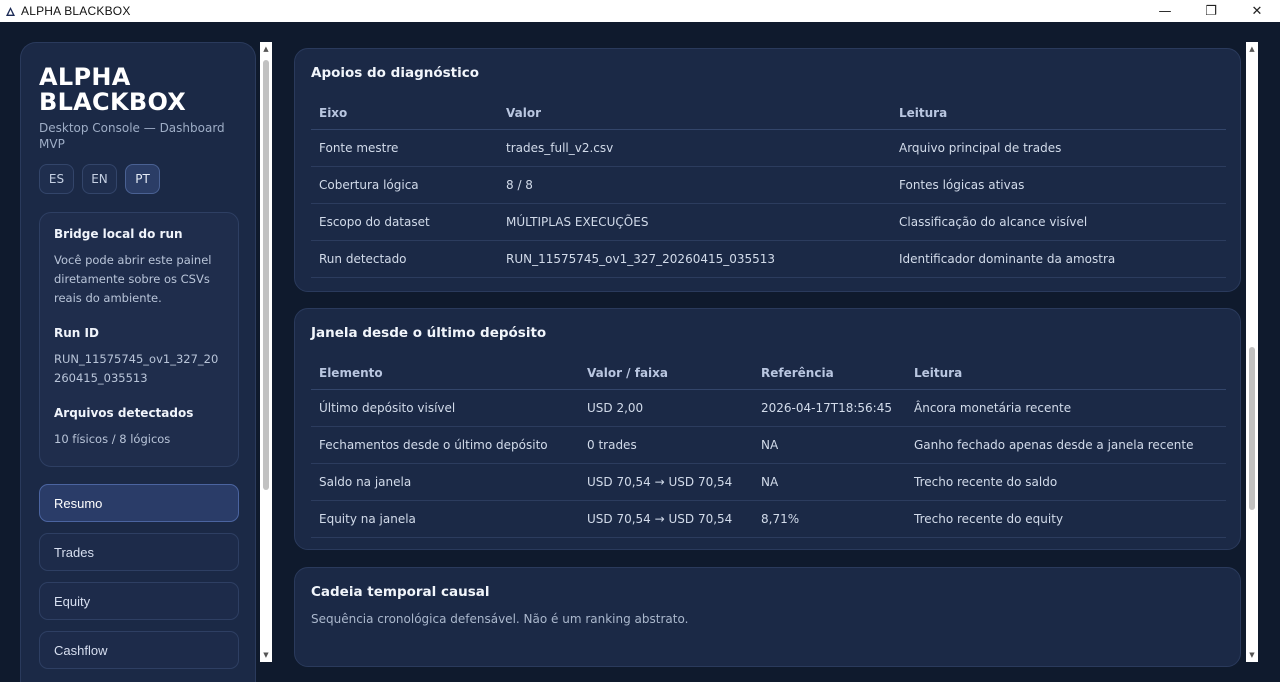 Image resolution: width=1280 pixels, height=682 pixels. I want to click on language-switcher: ES EN PT, so click(99, 179).